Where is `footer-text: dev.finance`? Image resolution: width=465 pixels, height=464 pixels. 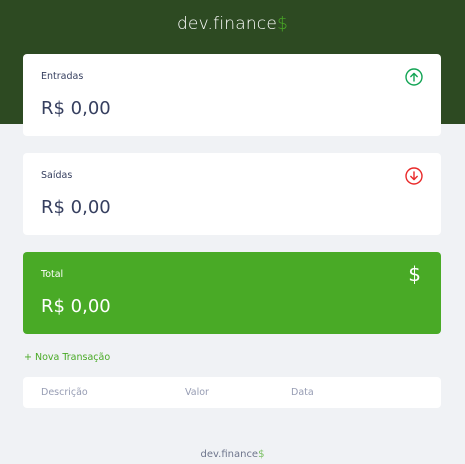
footer-text: dev.finance is located at coordinates (229, 454).